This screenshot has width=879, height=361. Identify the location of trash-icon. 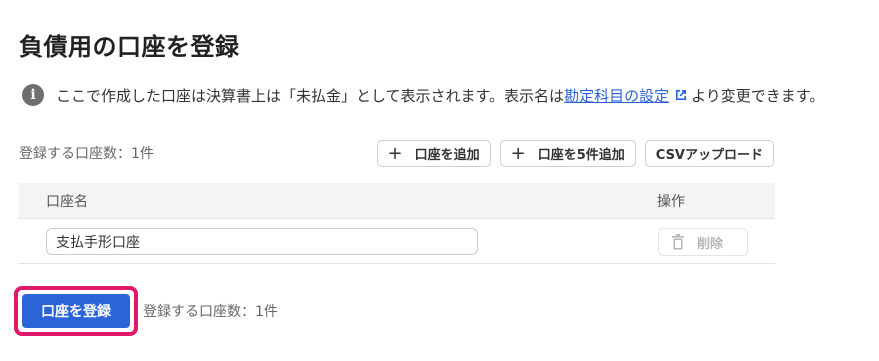
(678, 242).